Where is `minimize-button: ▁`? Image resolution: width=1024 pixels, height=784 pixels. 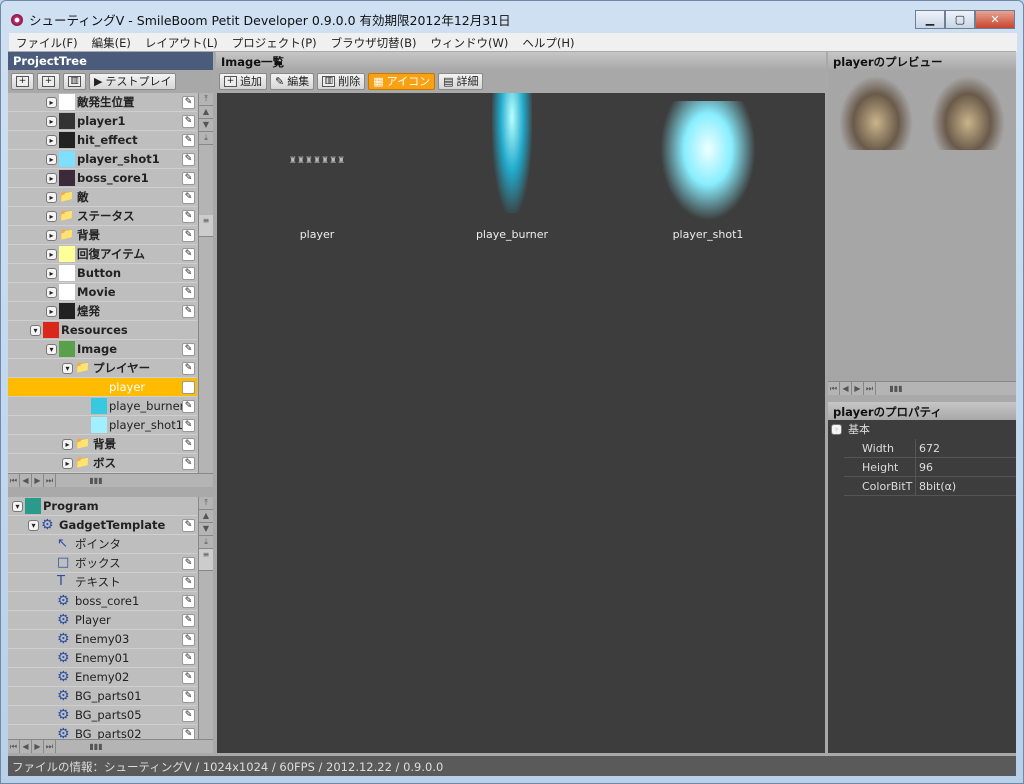
minimize-button: ▁ is located at coordinates (930, 19).